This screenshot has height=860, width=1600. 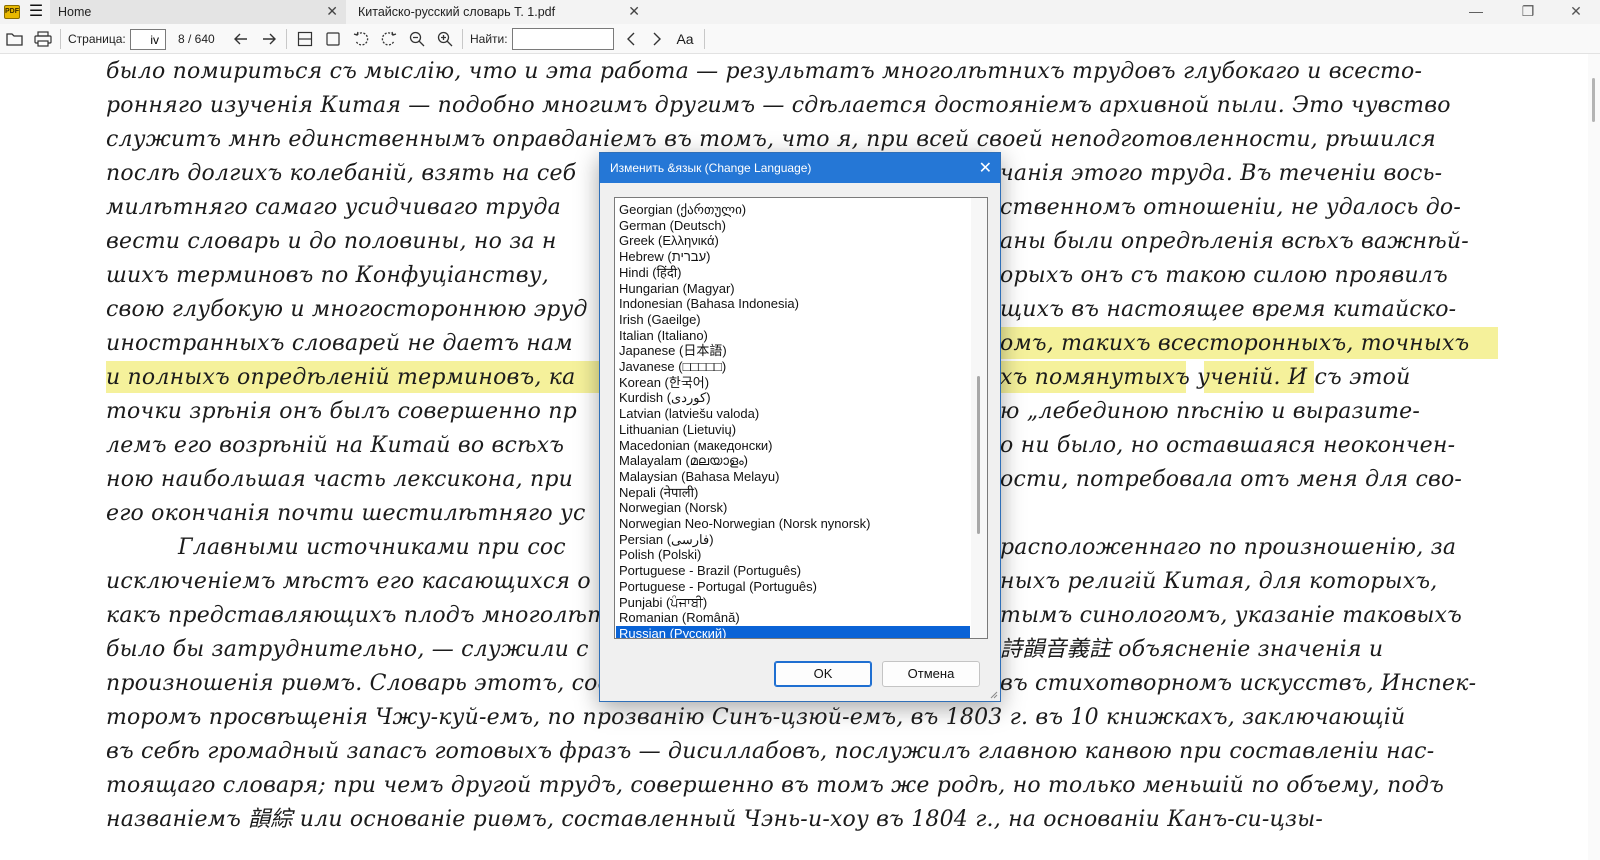 I want to click on tab-document: Китайско-русский словарь Т. 1.pdf ✕, so click(x=498, y=12).